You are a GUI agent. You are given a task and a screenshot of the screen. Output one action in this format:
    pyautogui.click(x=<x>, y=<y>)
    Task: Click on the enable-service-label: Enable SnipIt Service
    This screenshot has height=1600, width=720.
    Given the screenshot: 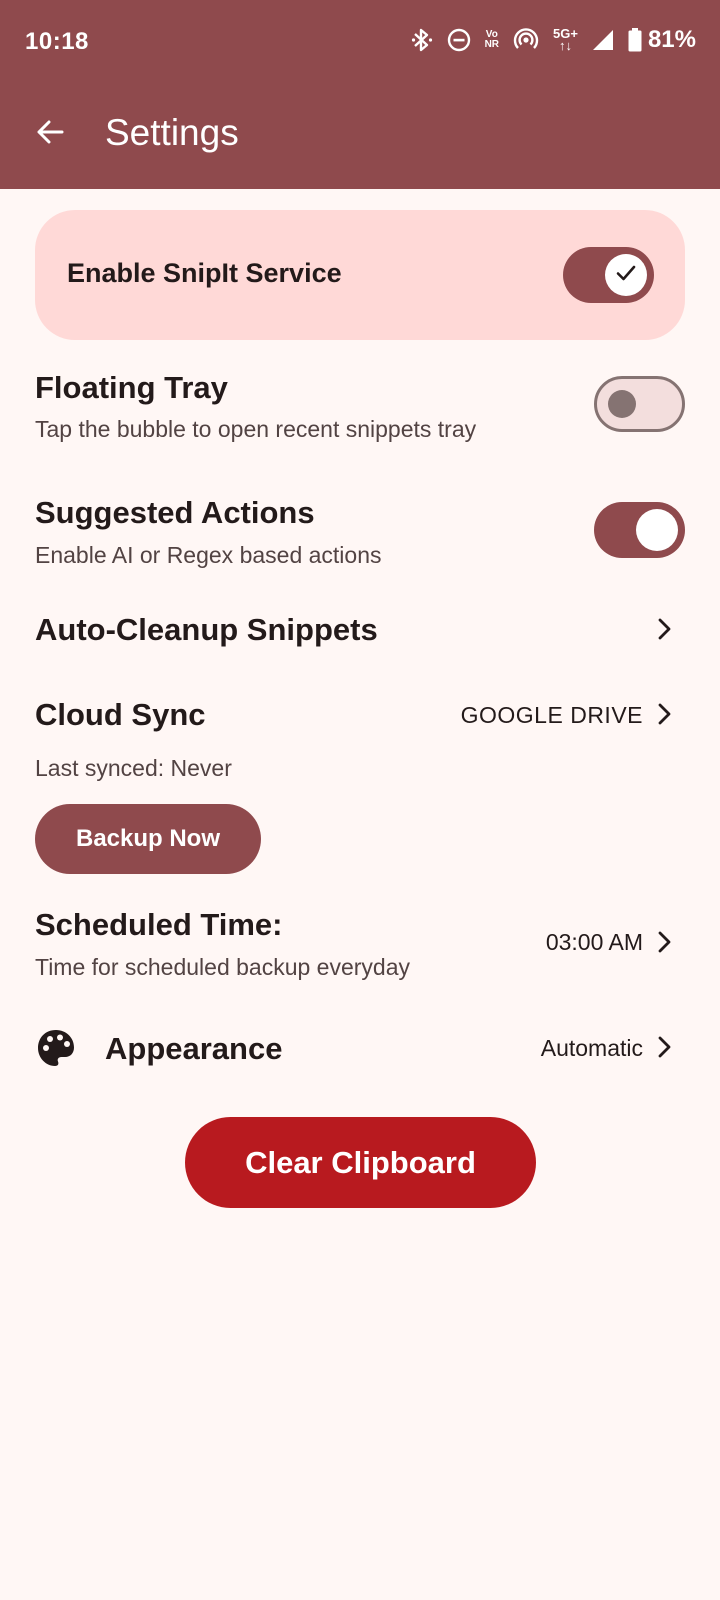 What is the action you would take?
    pyautogui.click(x=204, y=273)
    